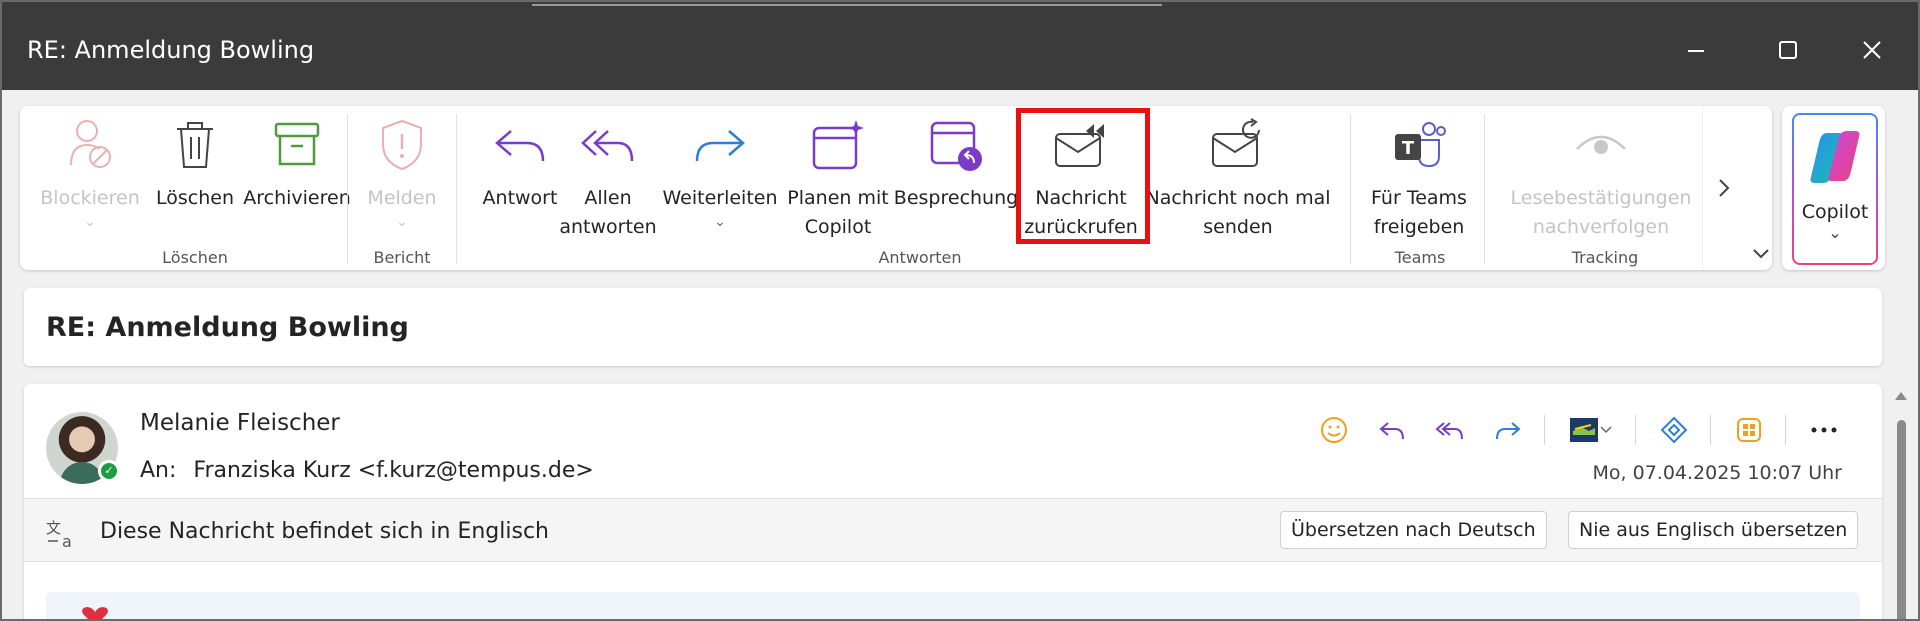 Image resolution: width=1920 pixels, height=621 pixels. I want to click on resend-message-button: Nachricht noch mal senden, so click(1238, 178).